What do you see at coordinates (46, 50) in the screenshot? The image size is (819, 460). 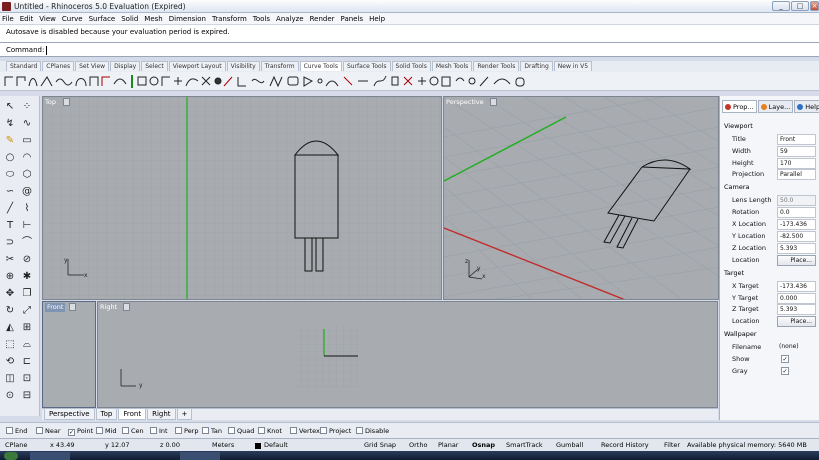 I see `command-input-caret` at bounding box center [46, 50].